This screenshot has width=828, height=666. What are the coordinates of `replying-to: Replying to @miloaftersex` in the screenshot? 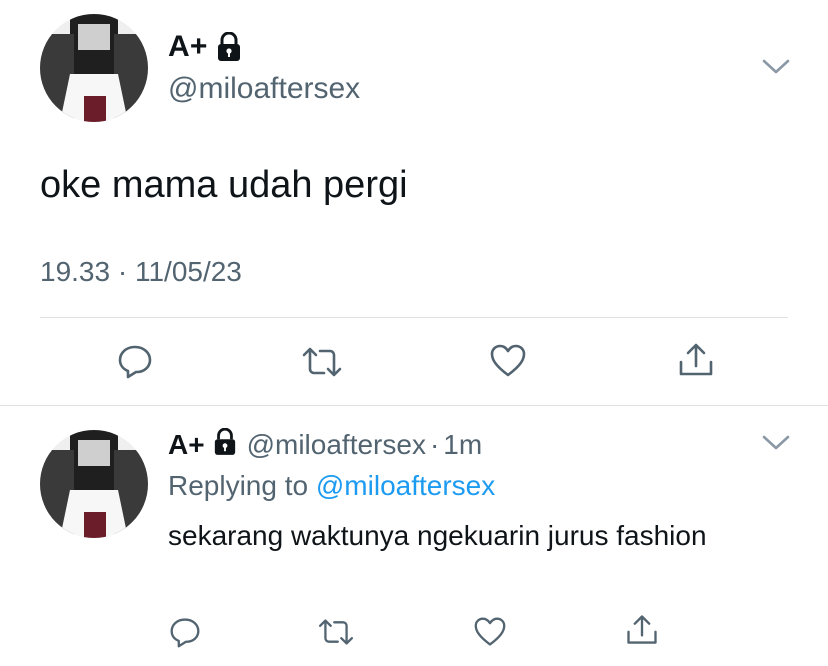 It's located at (331, 486).